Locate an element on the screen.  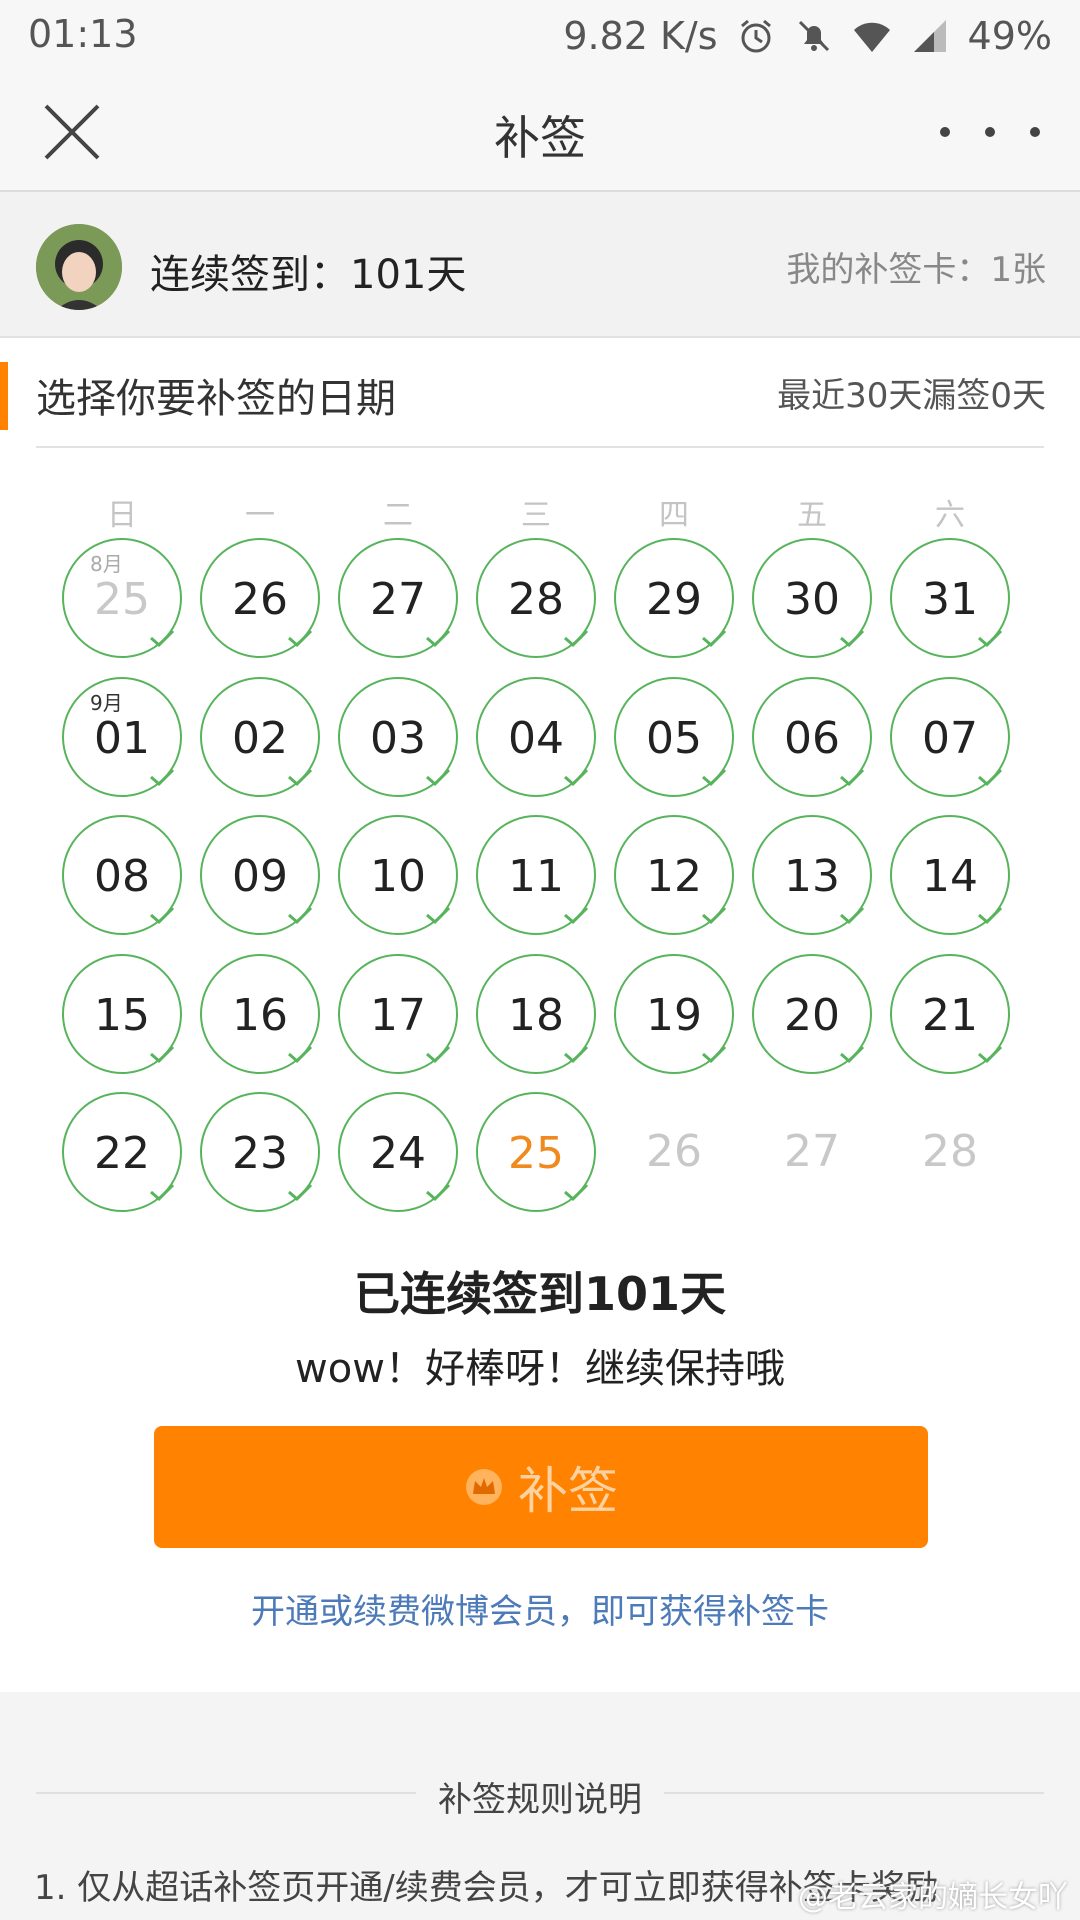
calendar-day: 9月 01 is located at coordinates (122, 737).